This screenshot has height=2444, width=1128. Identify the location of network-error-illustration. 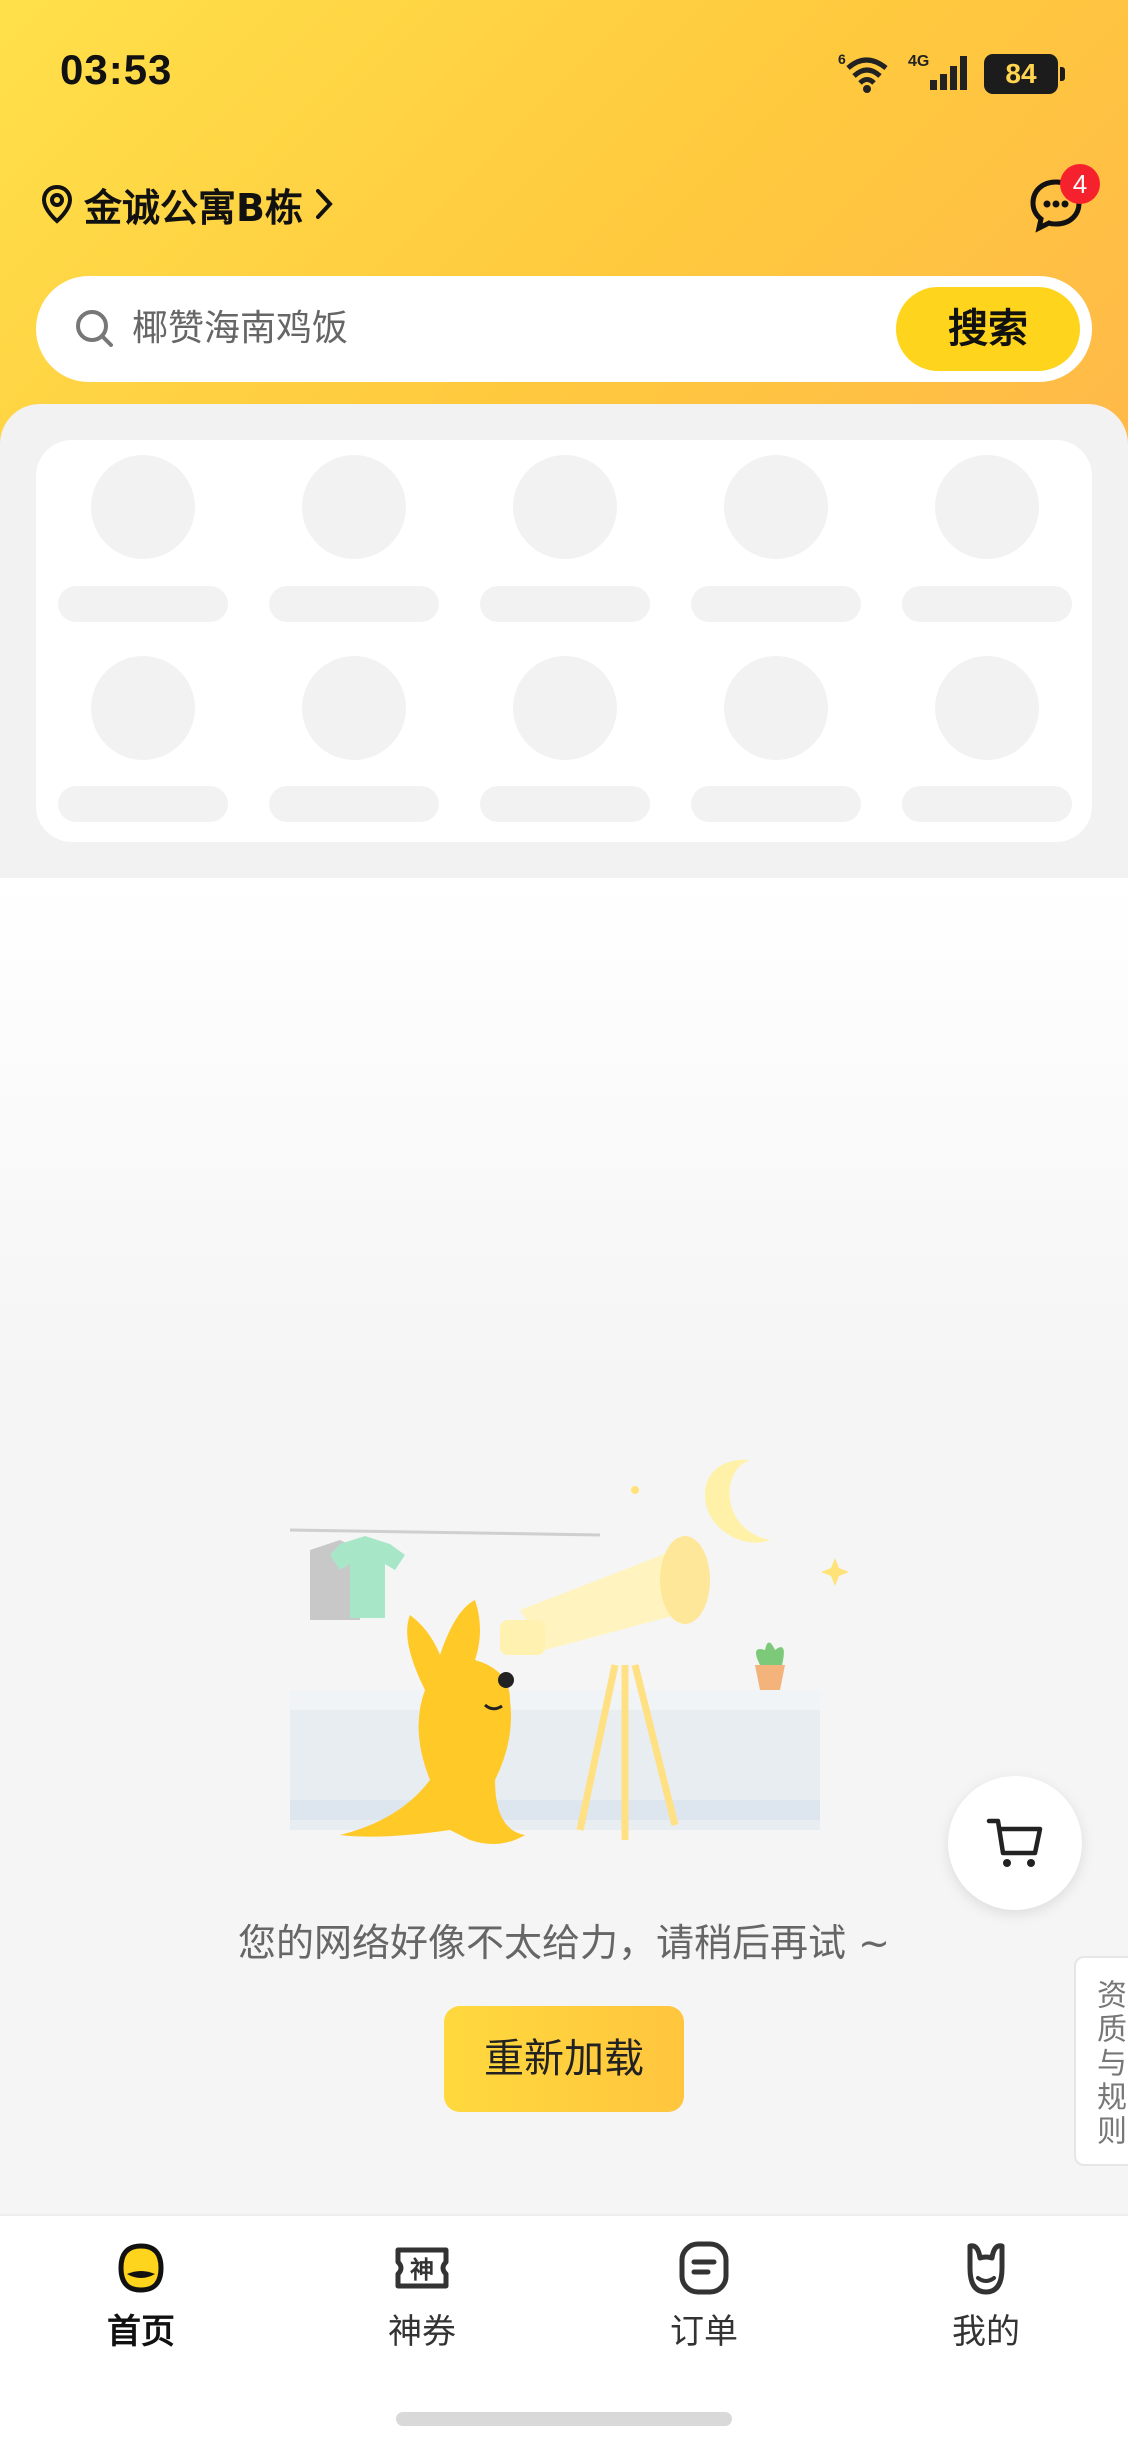
(569, 1651).